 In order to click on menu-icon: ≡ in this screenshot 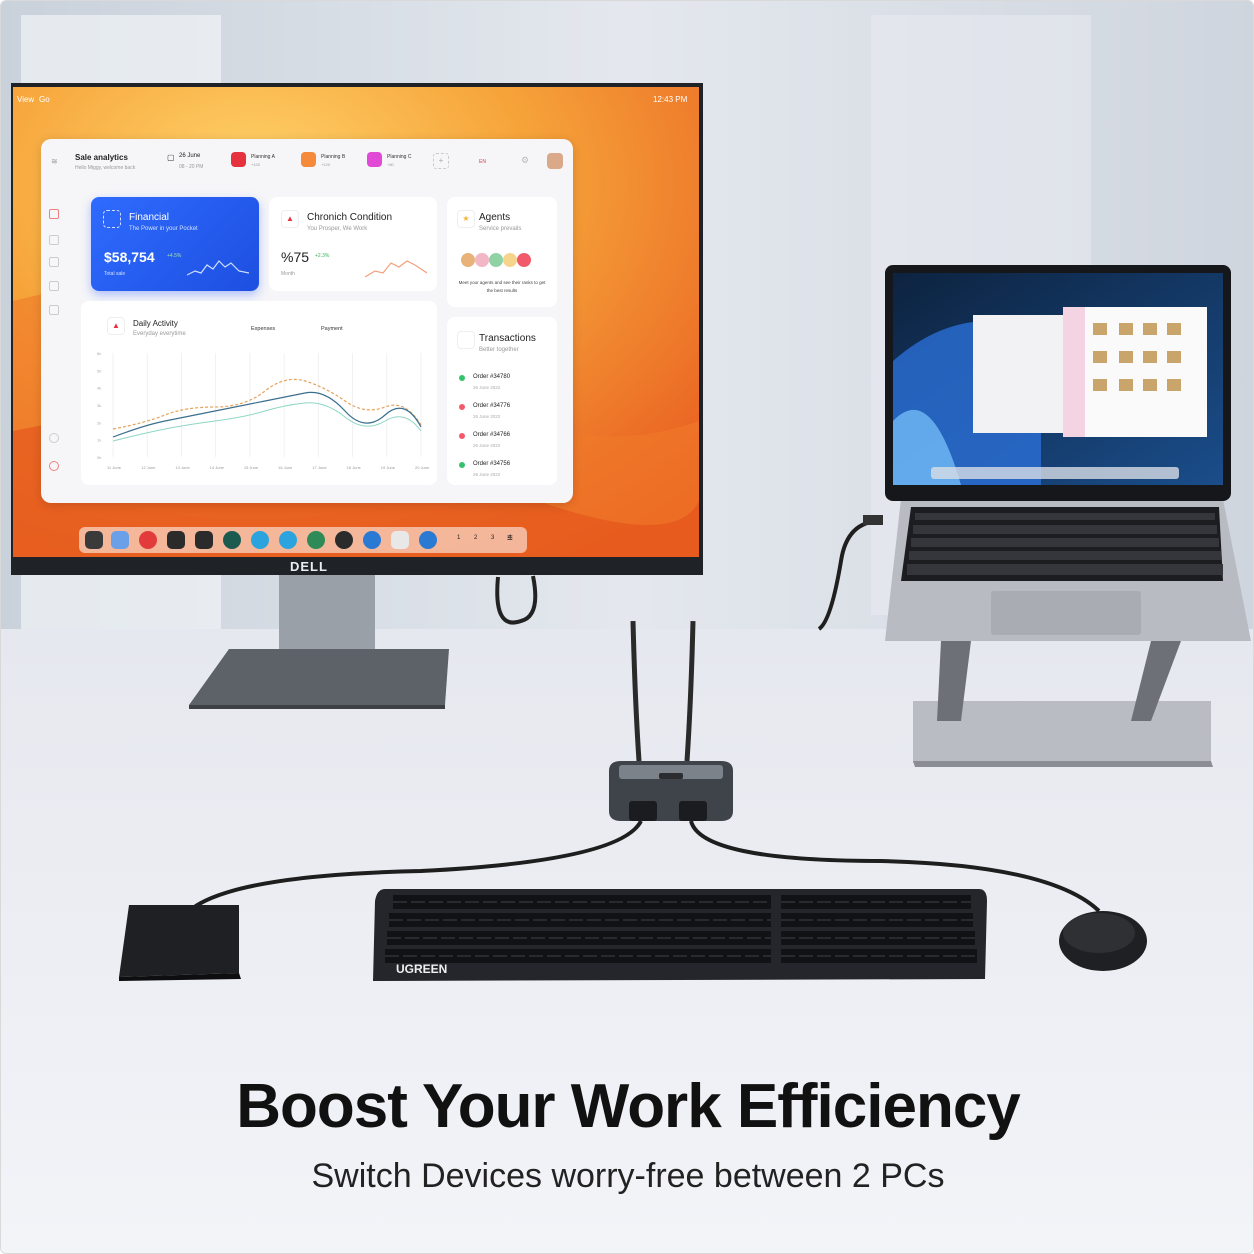, I will do `click(510, 538)`.